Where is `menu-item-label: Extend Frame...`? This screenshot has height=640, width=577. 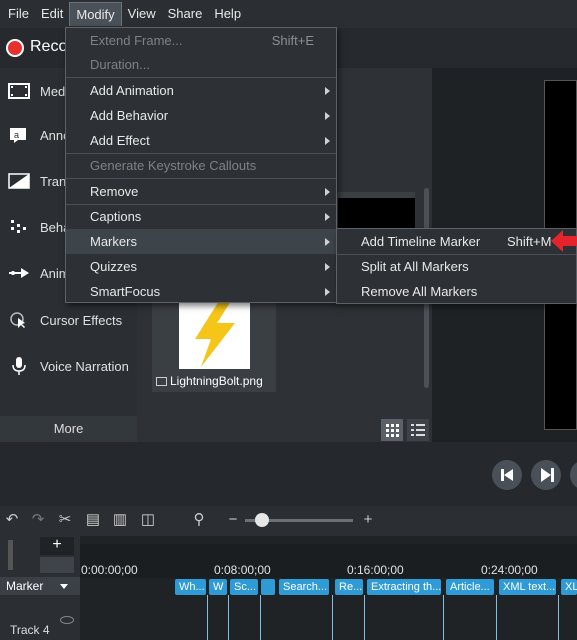
menu-item-label: Extend Frame... is located at coordinates (136, 40).